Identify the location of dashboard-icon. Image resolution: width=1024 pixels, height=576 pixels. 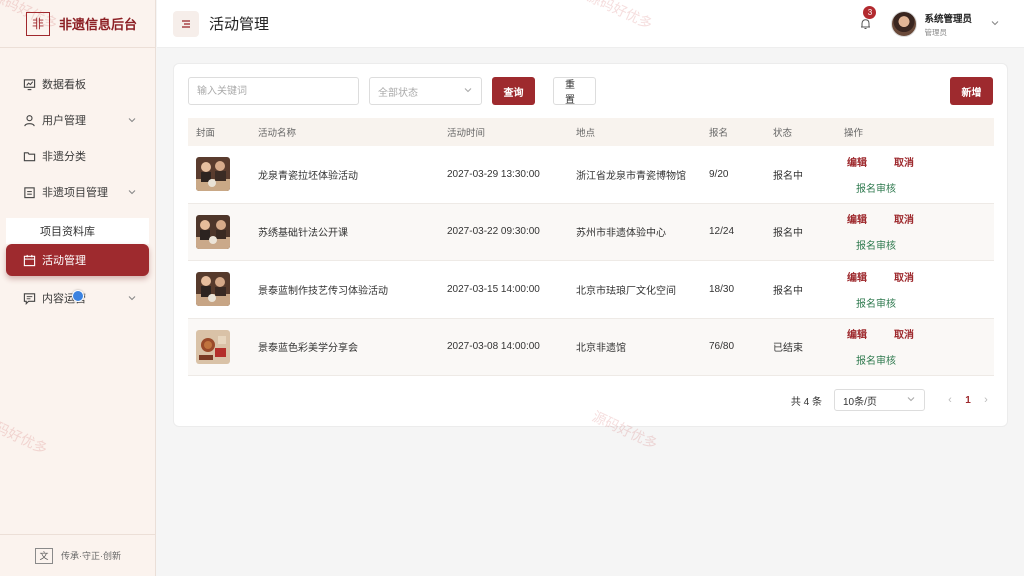
(29, 84).